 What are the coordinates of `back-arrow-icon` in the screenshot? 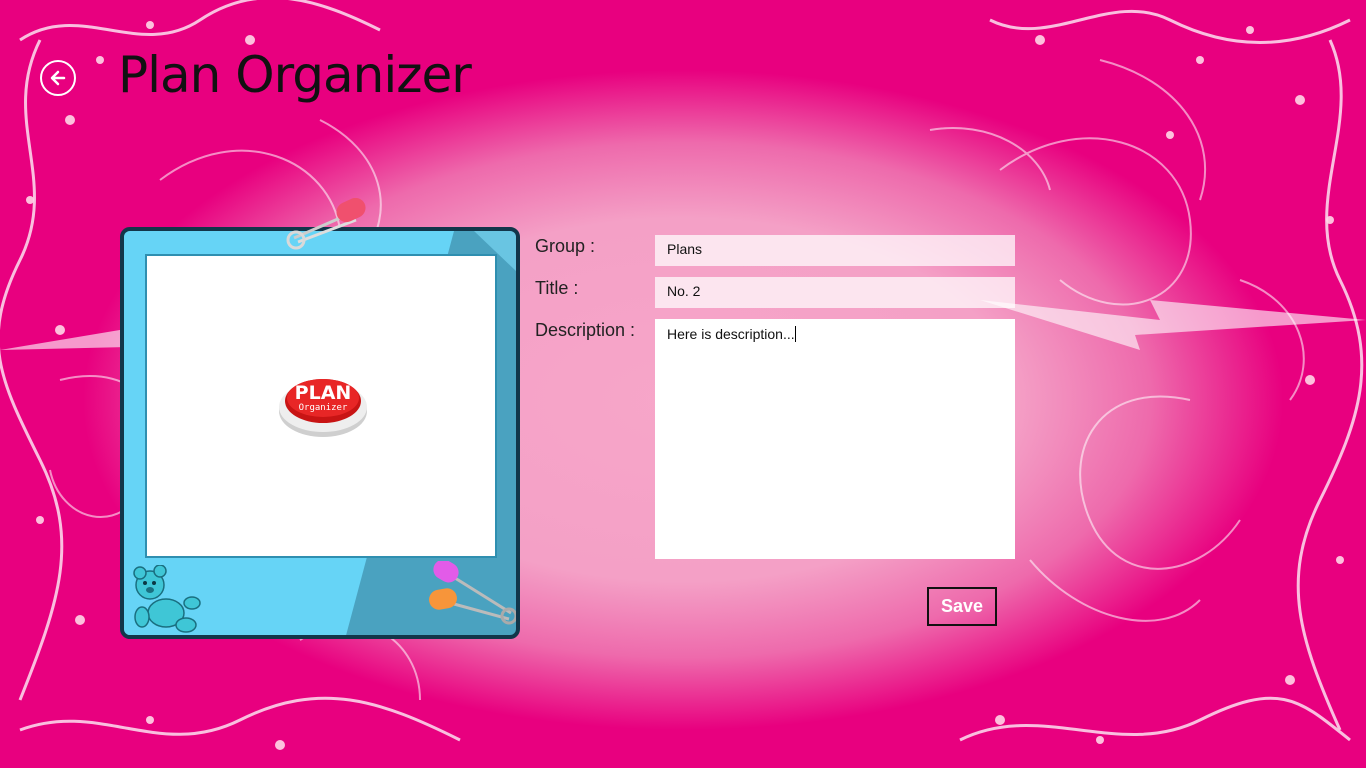 It's located at (58, 78).